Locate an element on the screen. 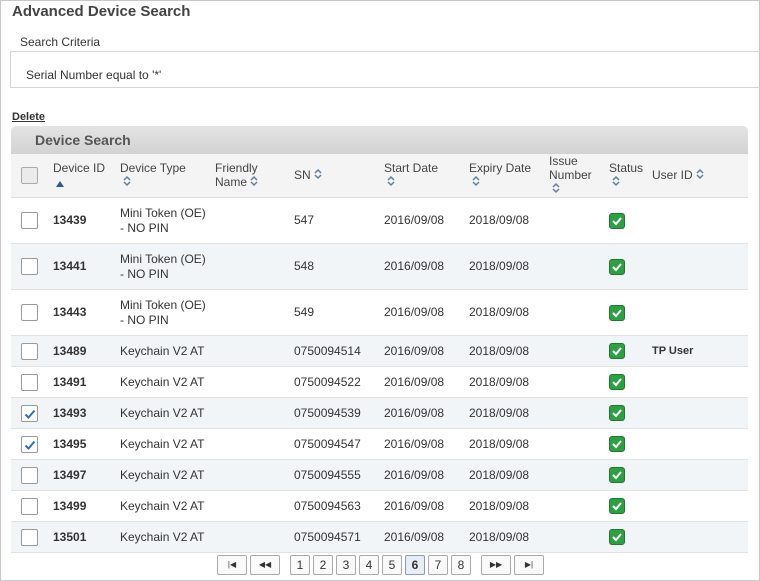  cell-sn: 549 is located at coordinates (335, 313).